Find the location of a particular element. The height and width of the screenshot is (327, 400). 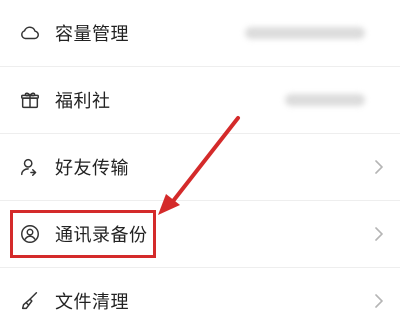

menu-item-label: 文件清理 is located at coordinates (92, 302).